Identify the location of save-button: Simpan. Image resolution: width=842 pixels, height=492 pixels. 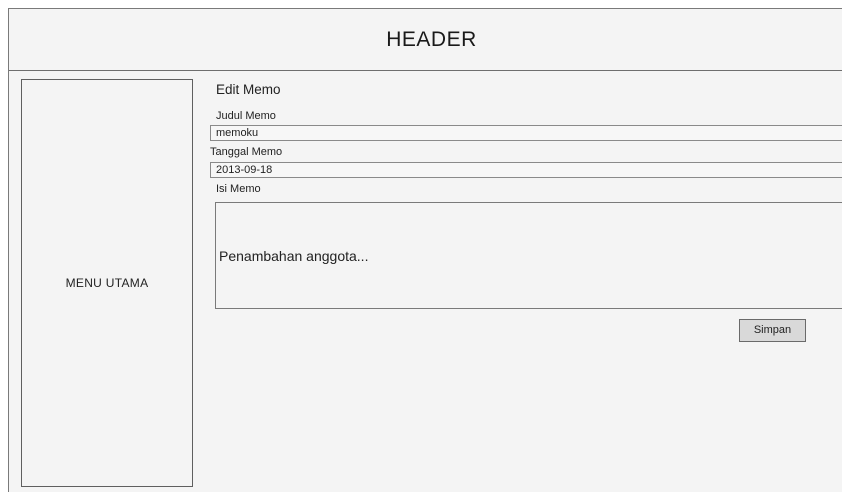
(772, 330).